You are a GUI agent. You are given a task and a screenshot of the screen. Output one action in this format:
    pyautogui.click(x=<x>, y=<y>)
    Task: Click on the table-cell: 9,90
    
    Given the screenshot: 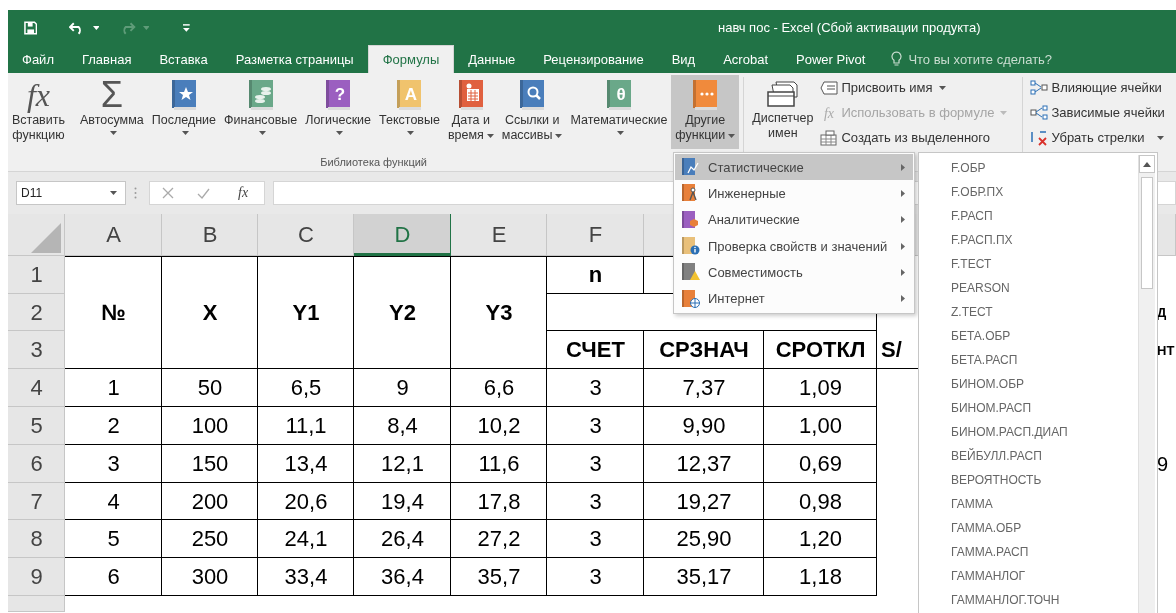 What is the action you would take?
    pyautogui.click(x=704, y=426)
    